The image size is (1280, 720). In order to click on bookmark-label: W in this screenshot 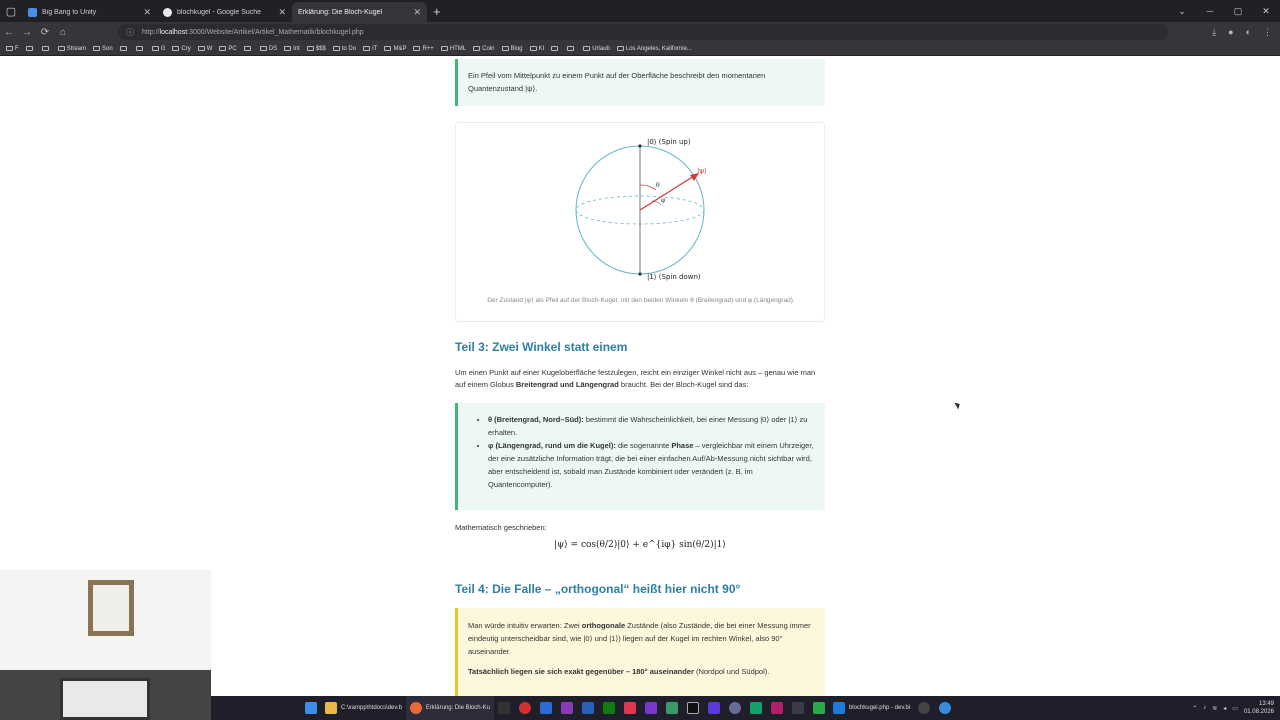, I will do `click(209, 48)`.